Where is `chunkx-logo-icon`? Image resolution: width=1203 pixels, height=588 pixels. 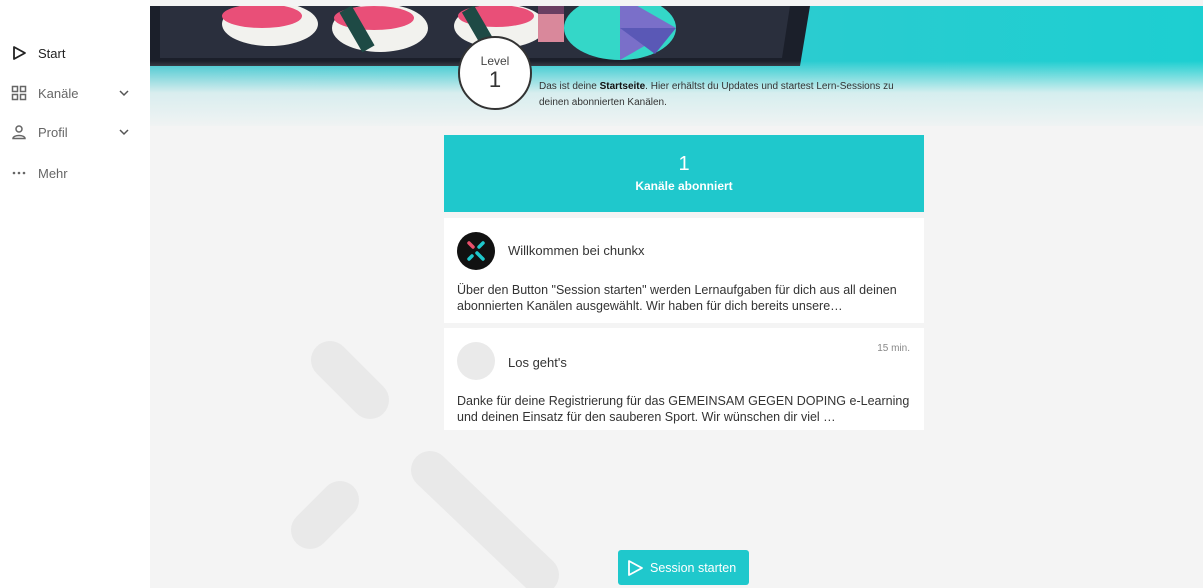
chunkx-logo-icon is located at coordinates (476, 251).